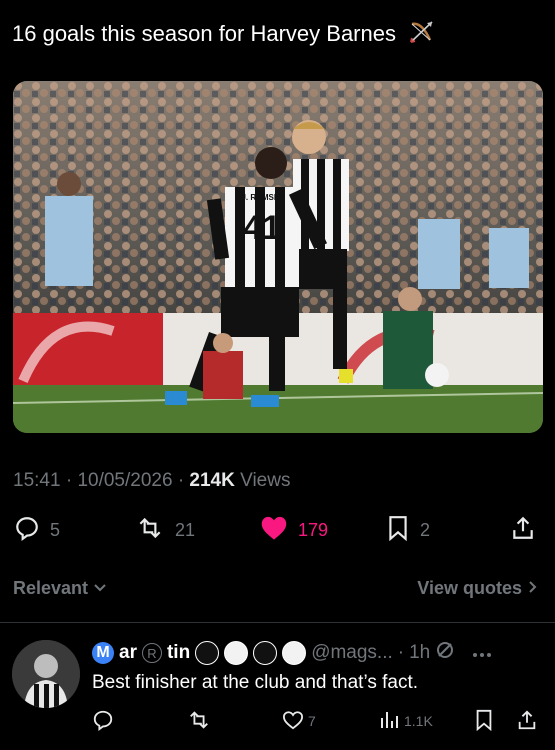 This screenshot has width=555, height=750. I want to click on reply-reply-button, so click(103, 721).